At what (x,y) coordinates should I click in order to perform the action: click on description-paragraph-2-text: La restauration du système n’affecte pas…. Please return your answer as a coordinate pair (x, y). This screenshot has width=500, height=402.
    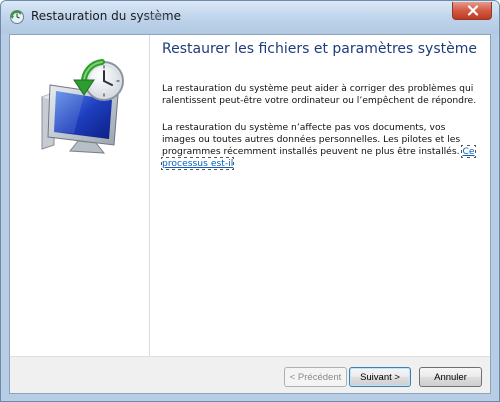
    Looking at the image, I should click on (311, 139).